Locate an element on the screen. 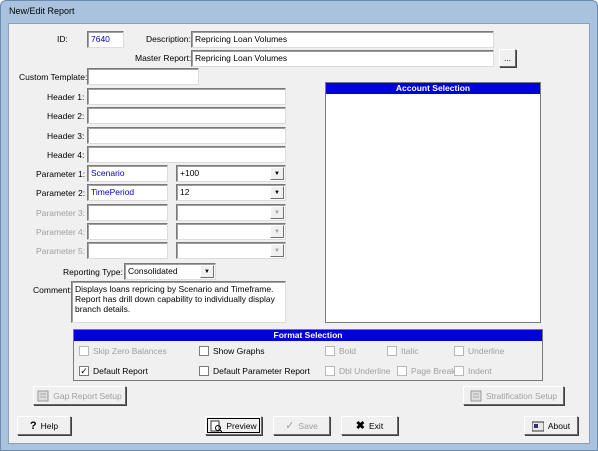 Image resolution: width=598 pixels, height=451 pixels. skip-zero-label: Skip Zero Balances is located at coordinates (130, 351).